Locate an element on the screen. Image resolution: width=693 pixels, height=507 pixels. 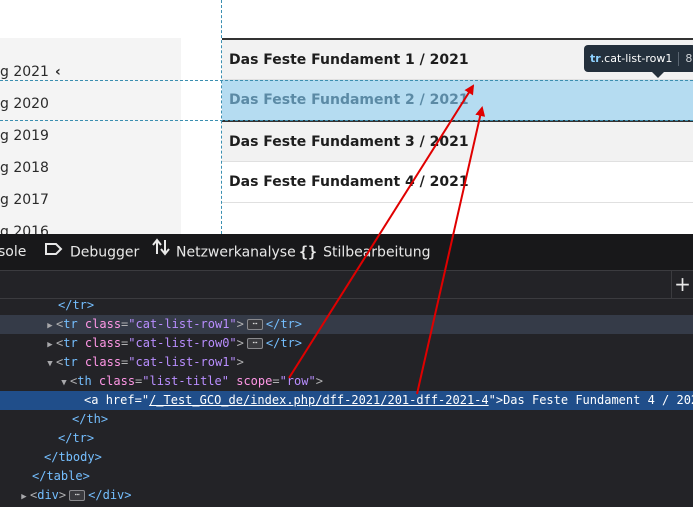
markup-line: ▼ <th class="list-title" scope="row"> is located at coordinates (346, 381).